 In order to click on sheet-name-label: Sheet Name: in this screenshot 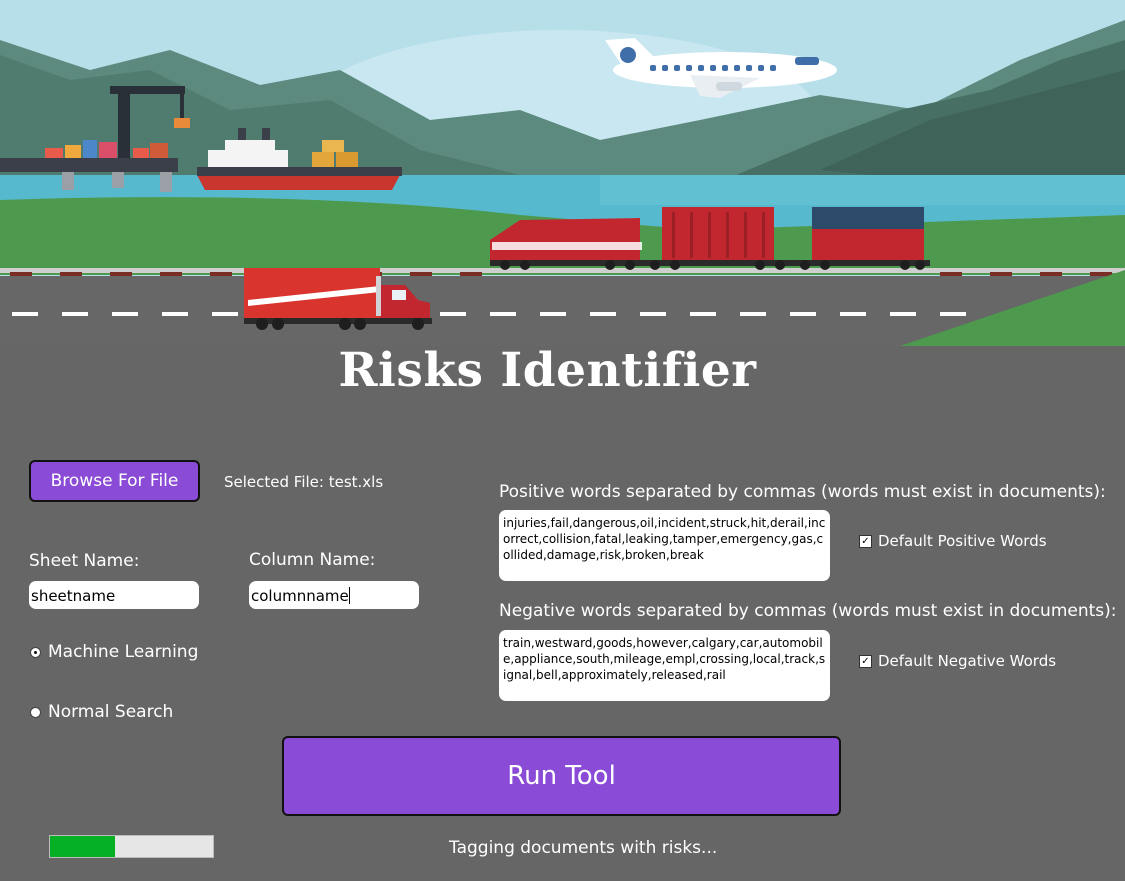, I will do `click(84, 561)`.